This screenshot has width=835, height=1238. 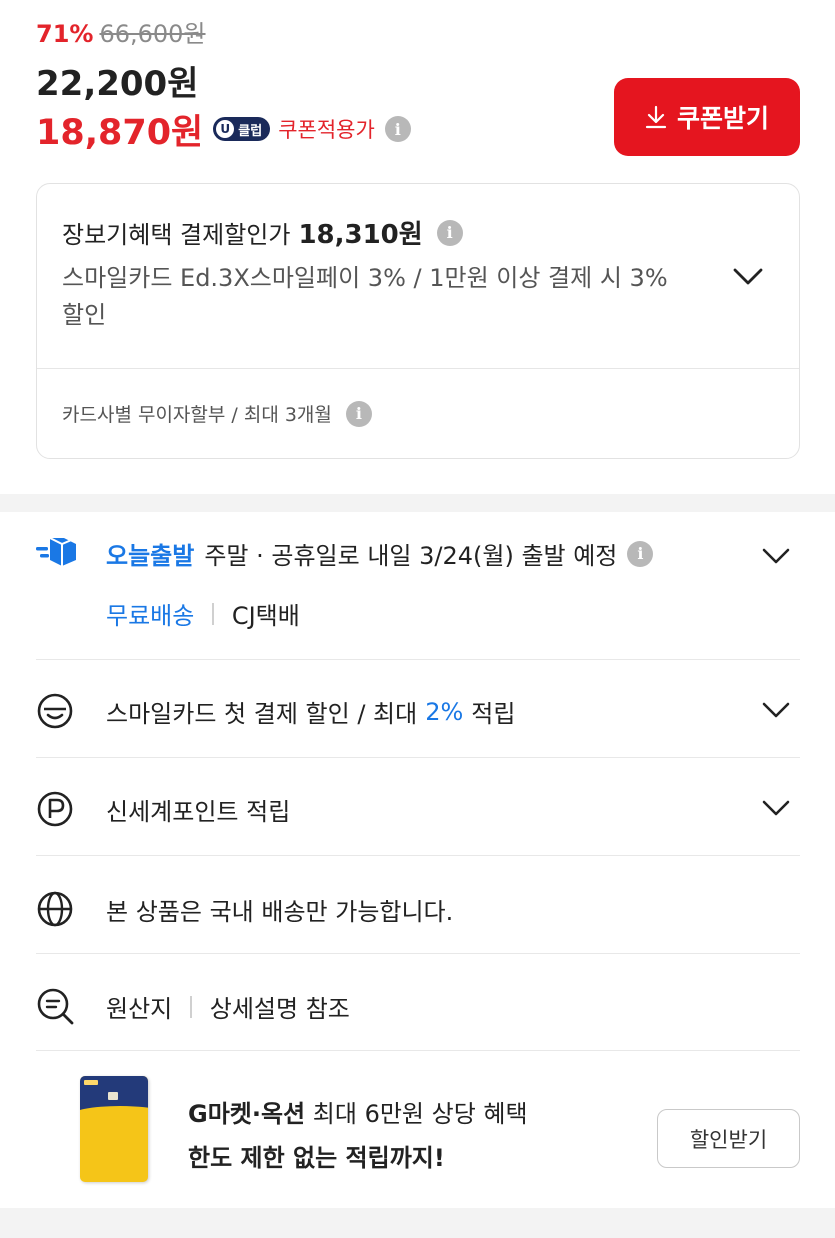 I want to click on sale-price: 22,200원, so click(x=117, y=84).